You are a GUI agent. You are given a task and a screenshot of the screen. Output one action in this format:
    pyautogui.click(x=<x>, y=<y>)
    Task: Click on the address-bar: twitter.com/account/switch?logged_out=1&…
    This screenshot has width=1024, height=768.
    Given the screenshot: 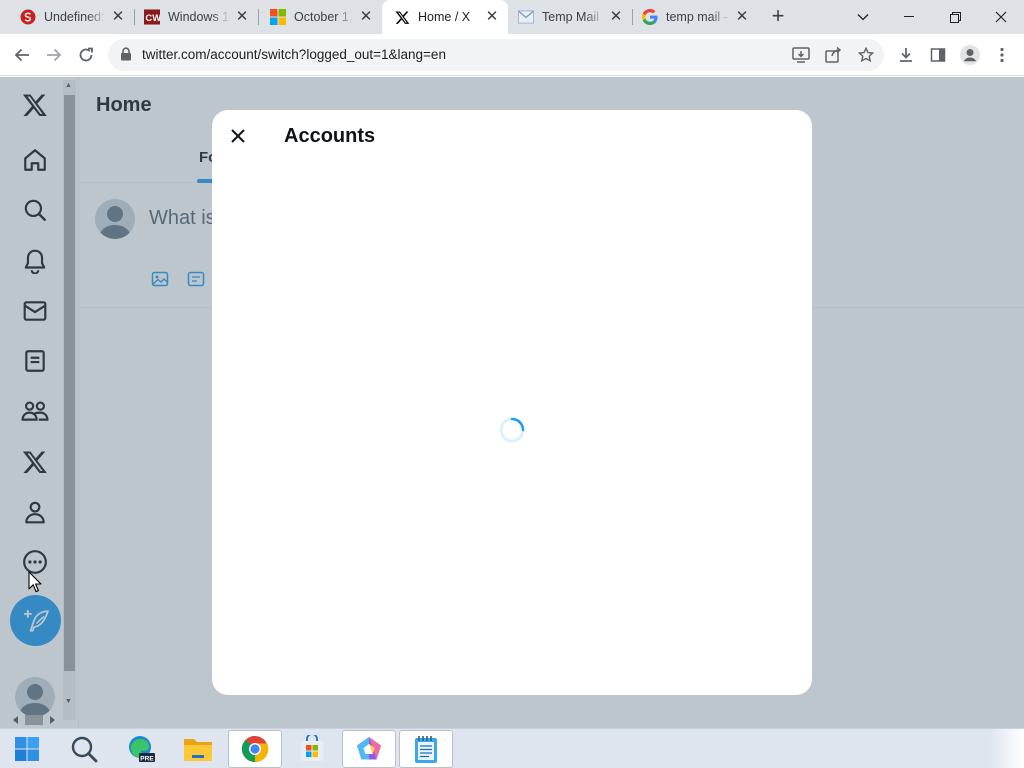 What is the action you would take?
    pyautogui.click(x=496, y=55)
    